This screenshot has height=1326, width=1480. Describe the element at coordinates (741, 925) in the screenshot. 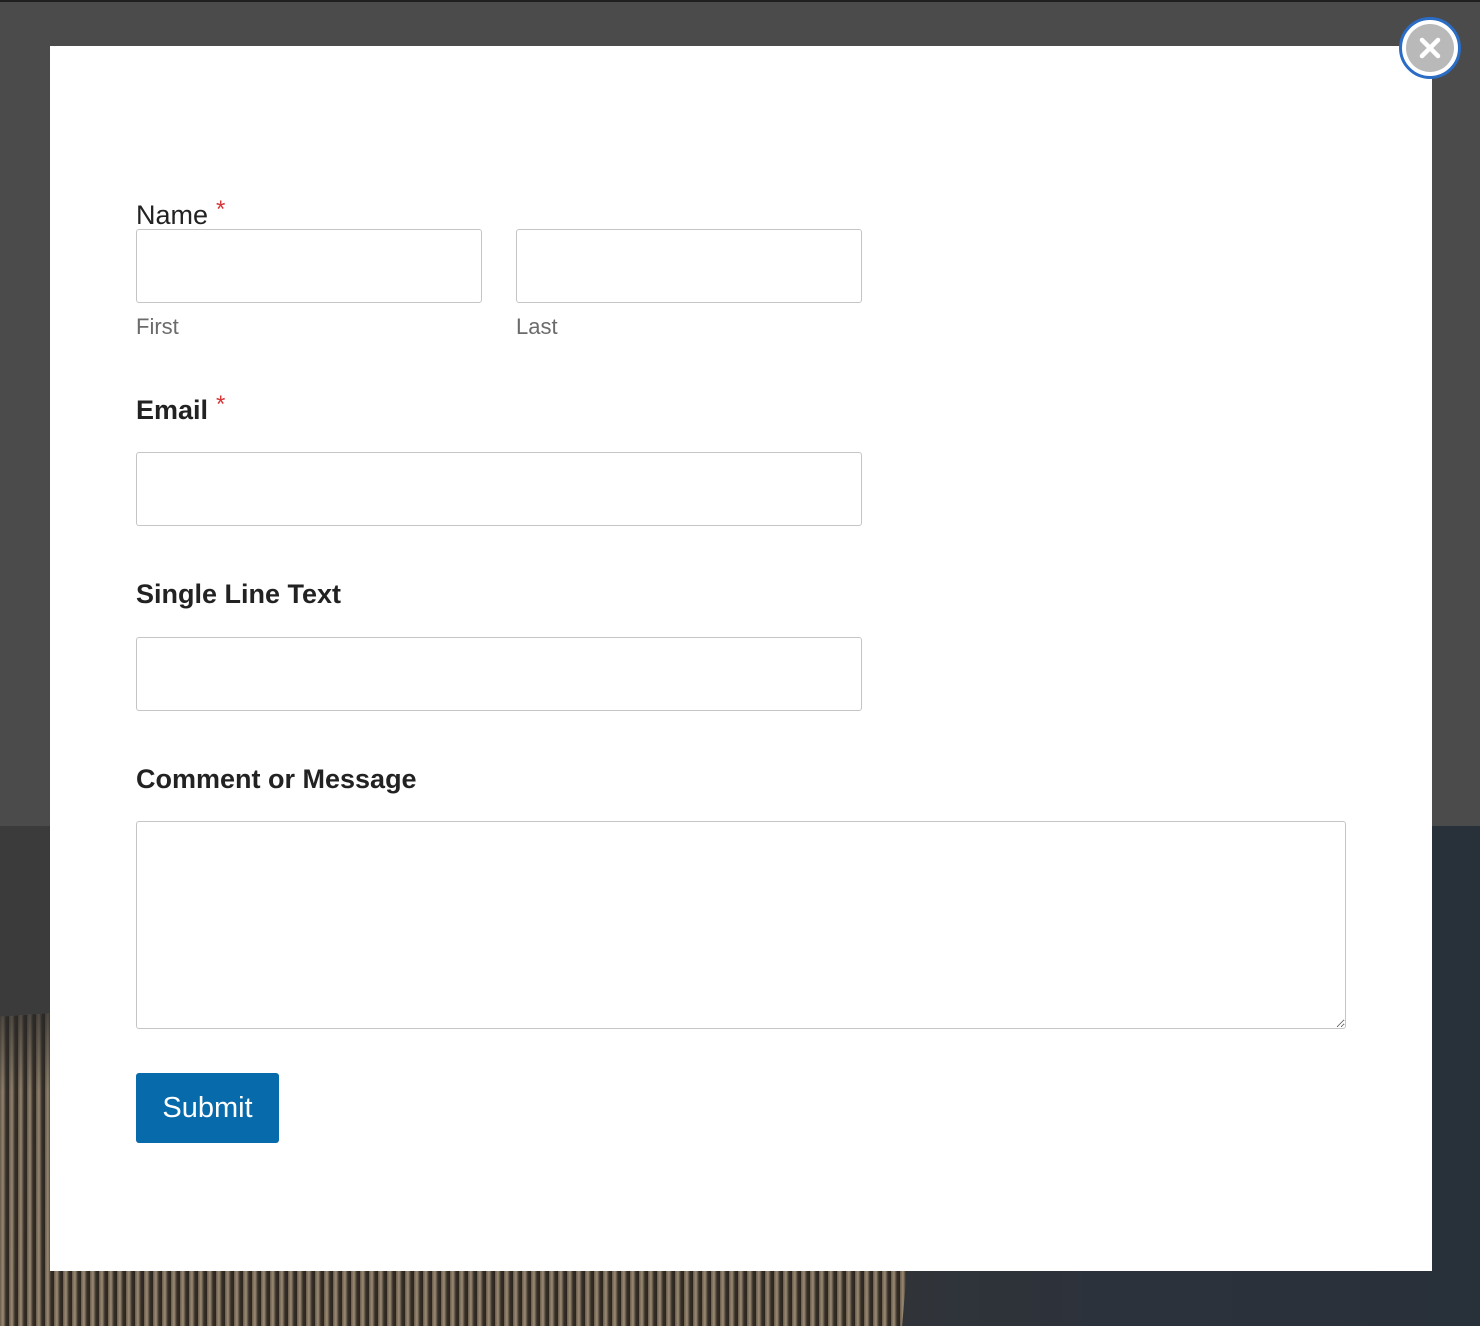

I see `comment-textarea` at that location.